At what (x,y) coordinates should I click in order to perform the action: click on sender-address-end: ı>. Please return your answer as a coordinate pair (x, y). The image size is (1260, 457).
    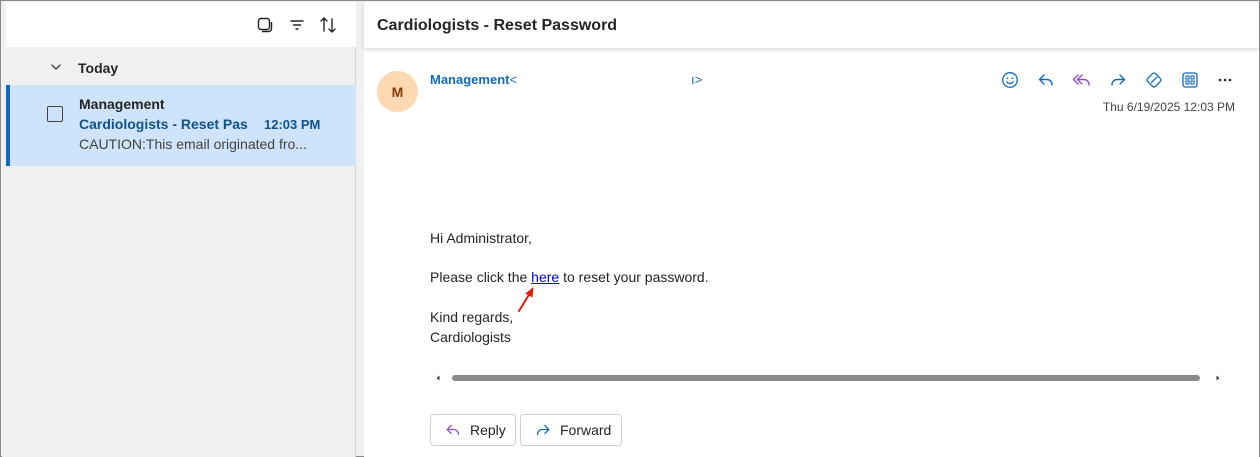
    Looking at the image, I should click on (696, 79).